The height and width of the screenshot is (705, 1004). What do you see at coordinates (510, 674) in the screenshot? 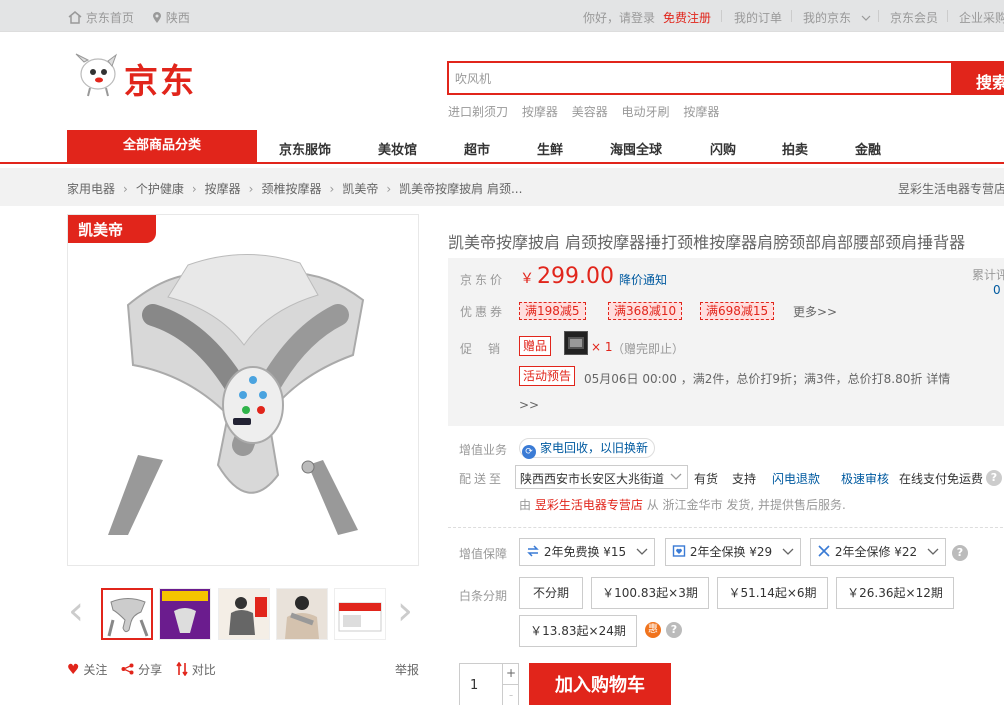
I see `quantity-plus-button: +` at bounding box center [510, 674].